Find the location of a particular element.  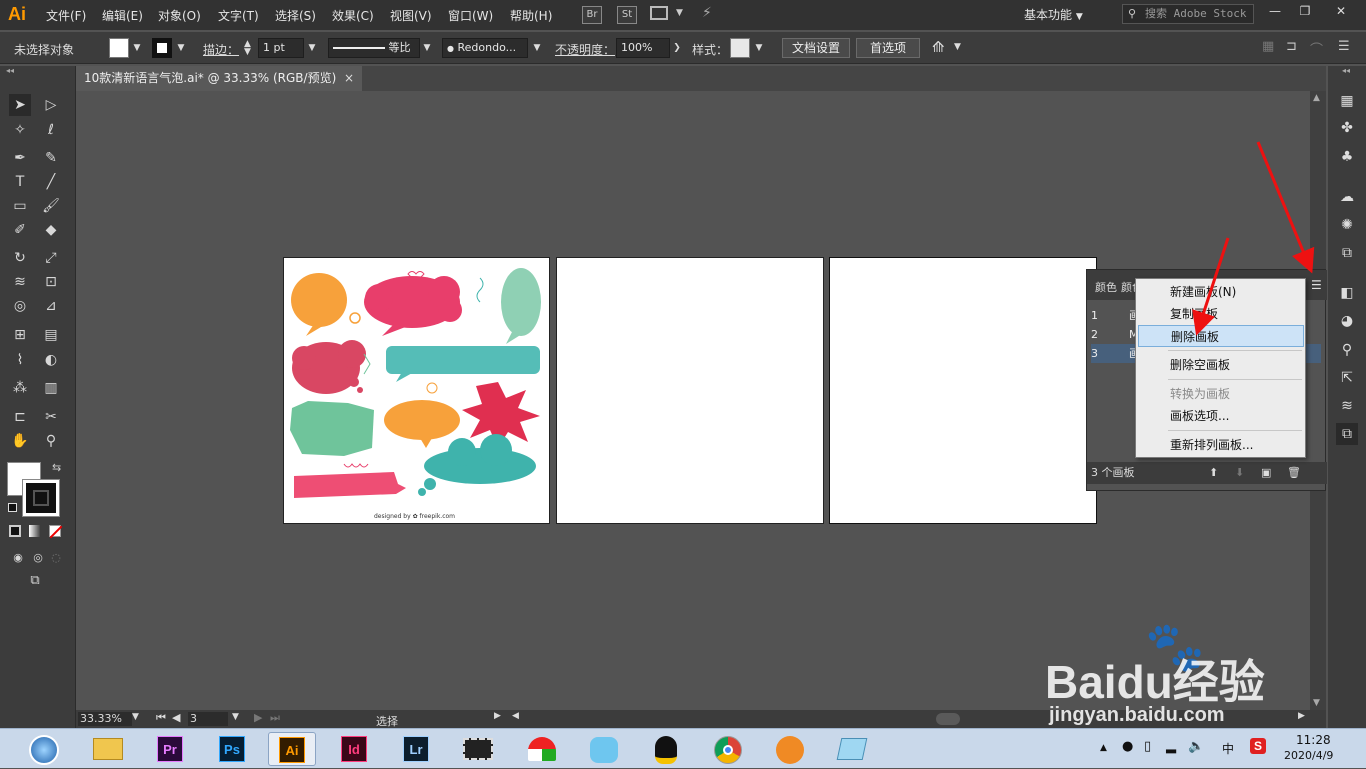

zoom-tool-icon: ⚲ is located at coordinates (51, 441).